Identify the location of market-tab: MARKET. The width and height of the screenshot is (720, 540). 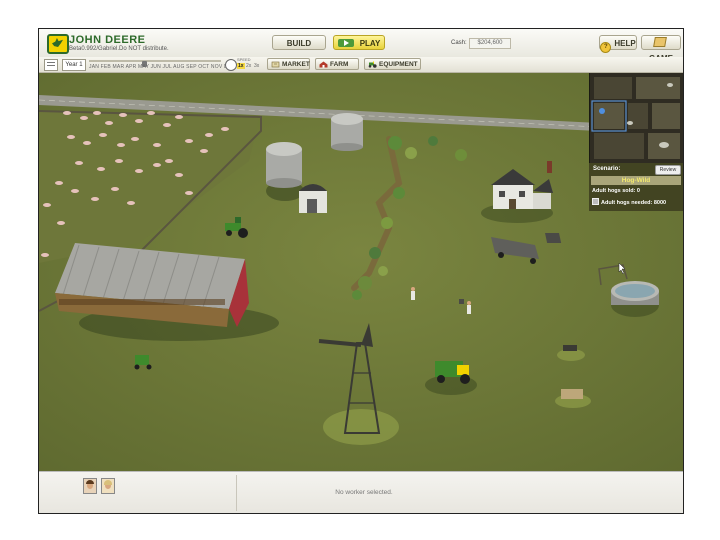
(288, 64).